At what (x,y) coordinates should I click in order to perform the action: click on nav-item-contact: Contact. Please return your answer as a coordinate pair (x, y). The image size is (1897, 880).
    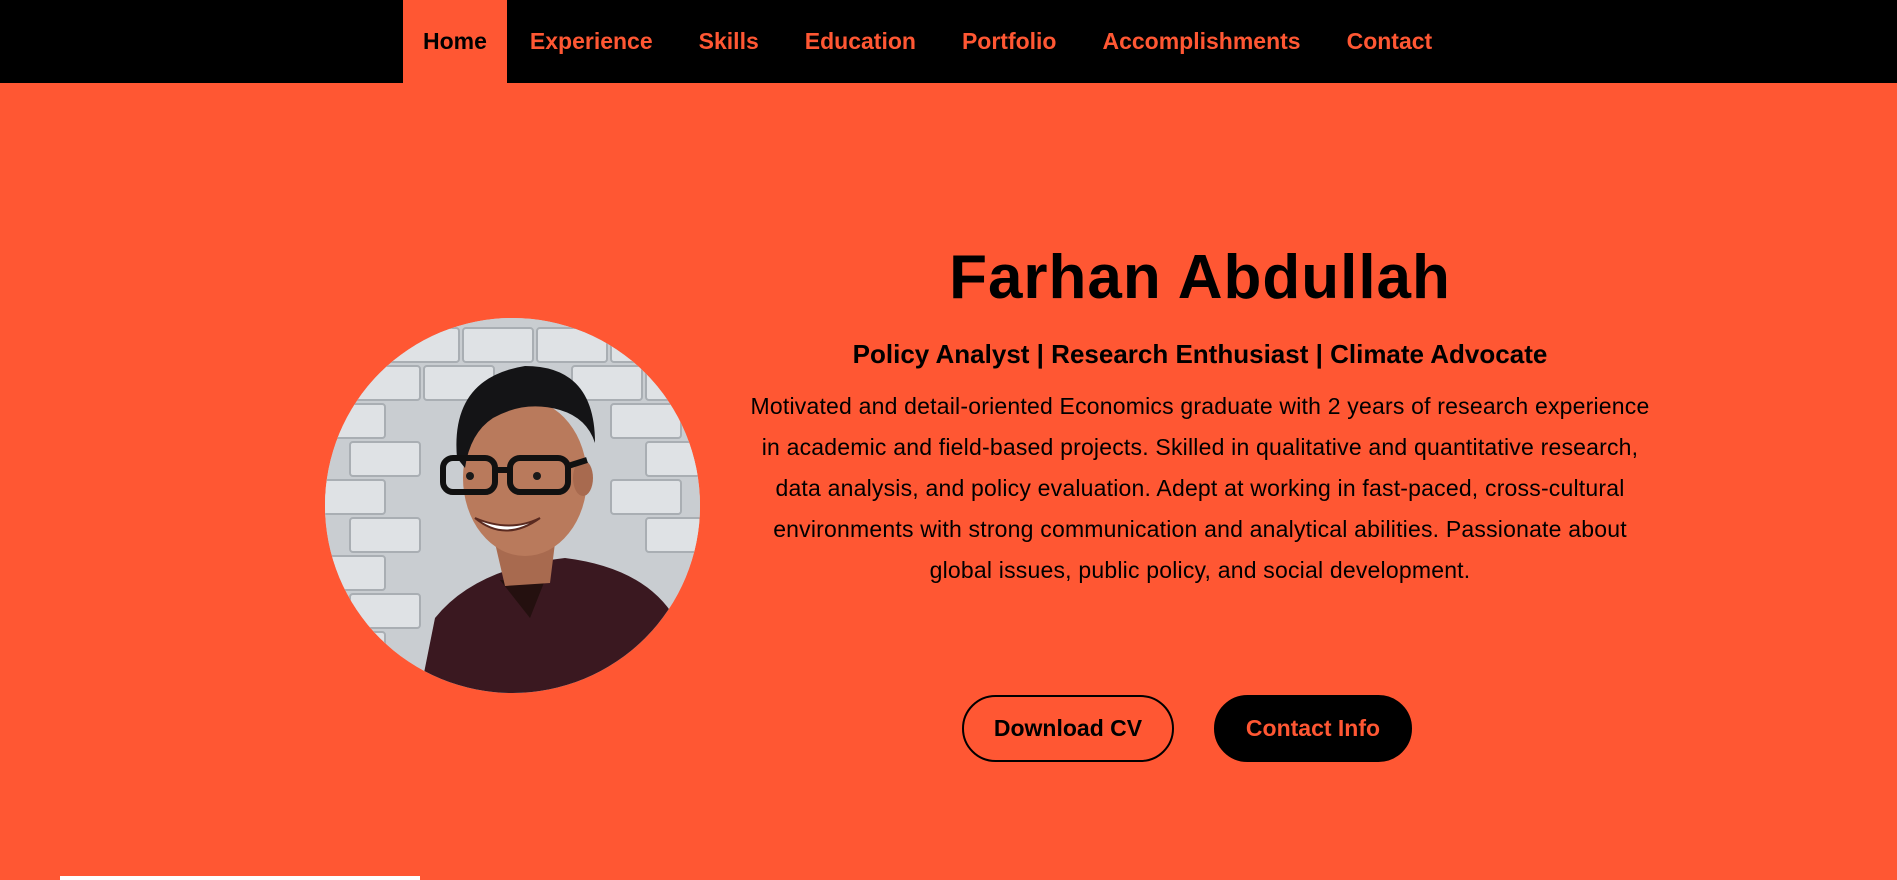
    Looking at the image, I should click on (1390, 41).